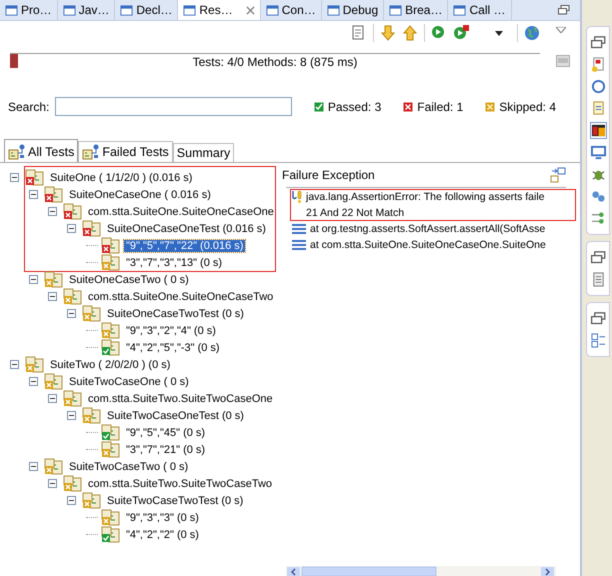 This screenshot has width=612, height=576. What do you see at coordinates (428, 245) in the screenshot?
I see `stack-trace-line: at com.stta.SuiteOne.SuiteOneCaseOne.SuiteOne` at bounding box center [428, 245].